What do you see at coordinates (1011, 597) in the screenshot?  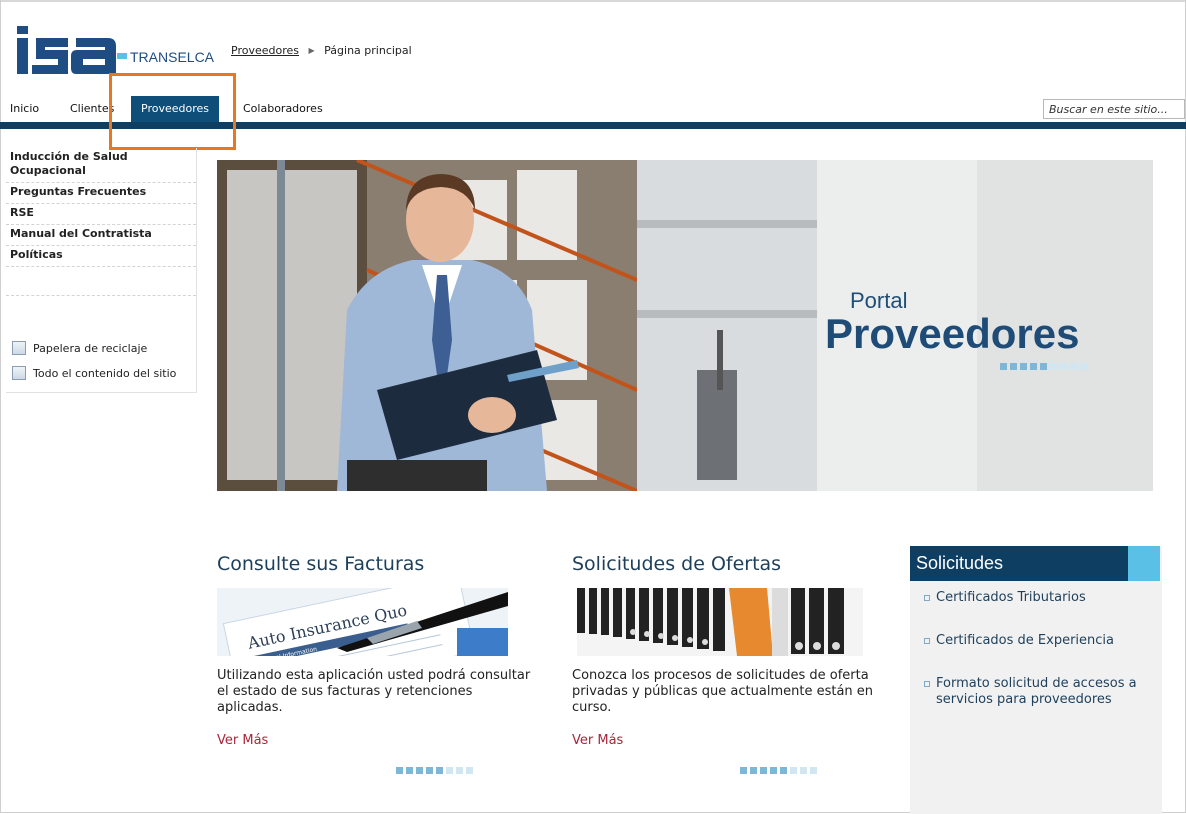 I see `panel-link-label: Certificados Tributarios` at bounding box center [1011, 597].